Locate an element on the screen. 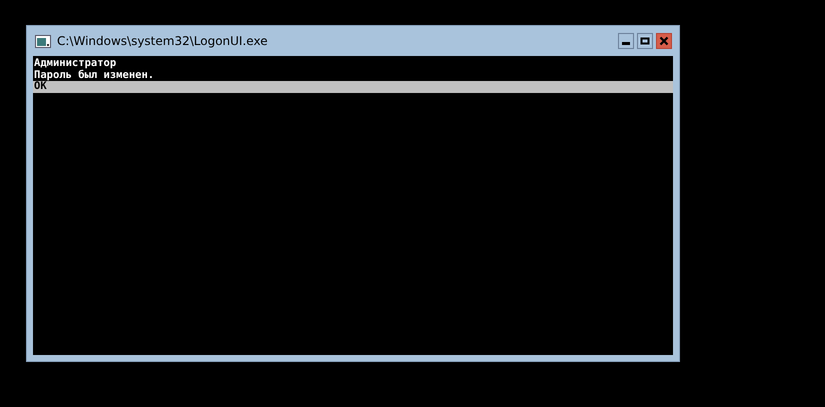  maximize-icon is located at coordinates (645, 41).